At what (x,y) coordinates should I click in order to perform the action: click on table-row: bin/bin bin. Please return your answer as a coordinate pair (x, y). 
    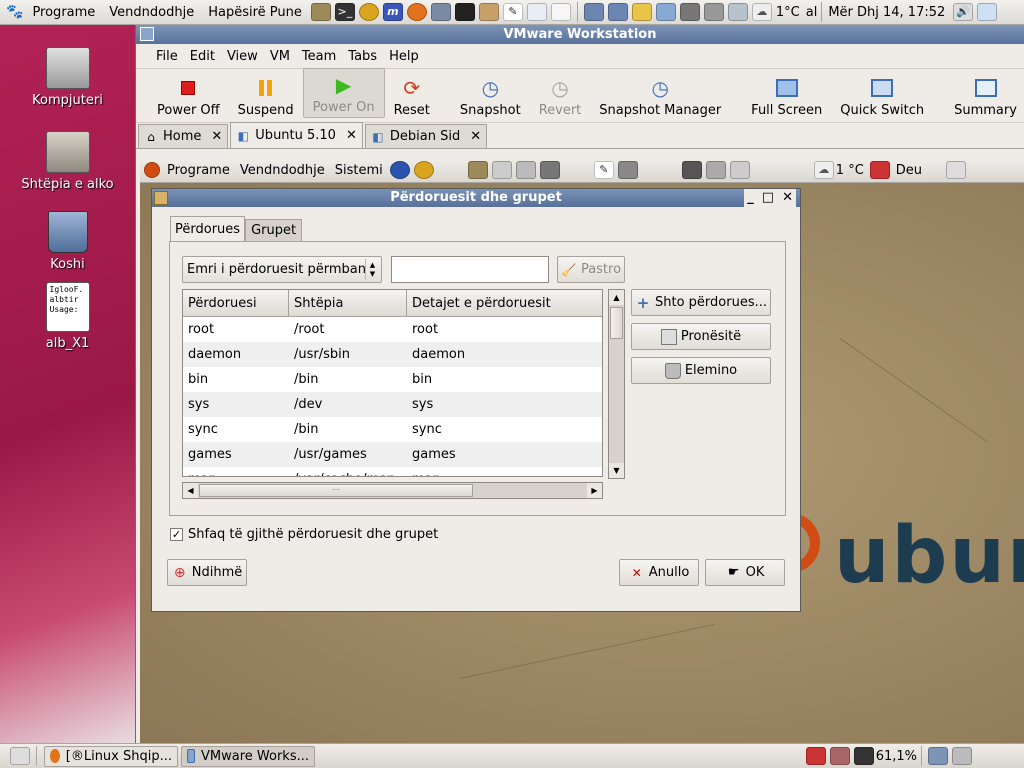
    Looking at the image, I should click on (392, 379).